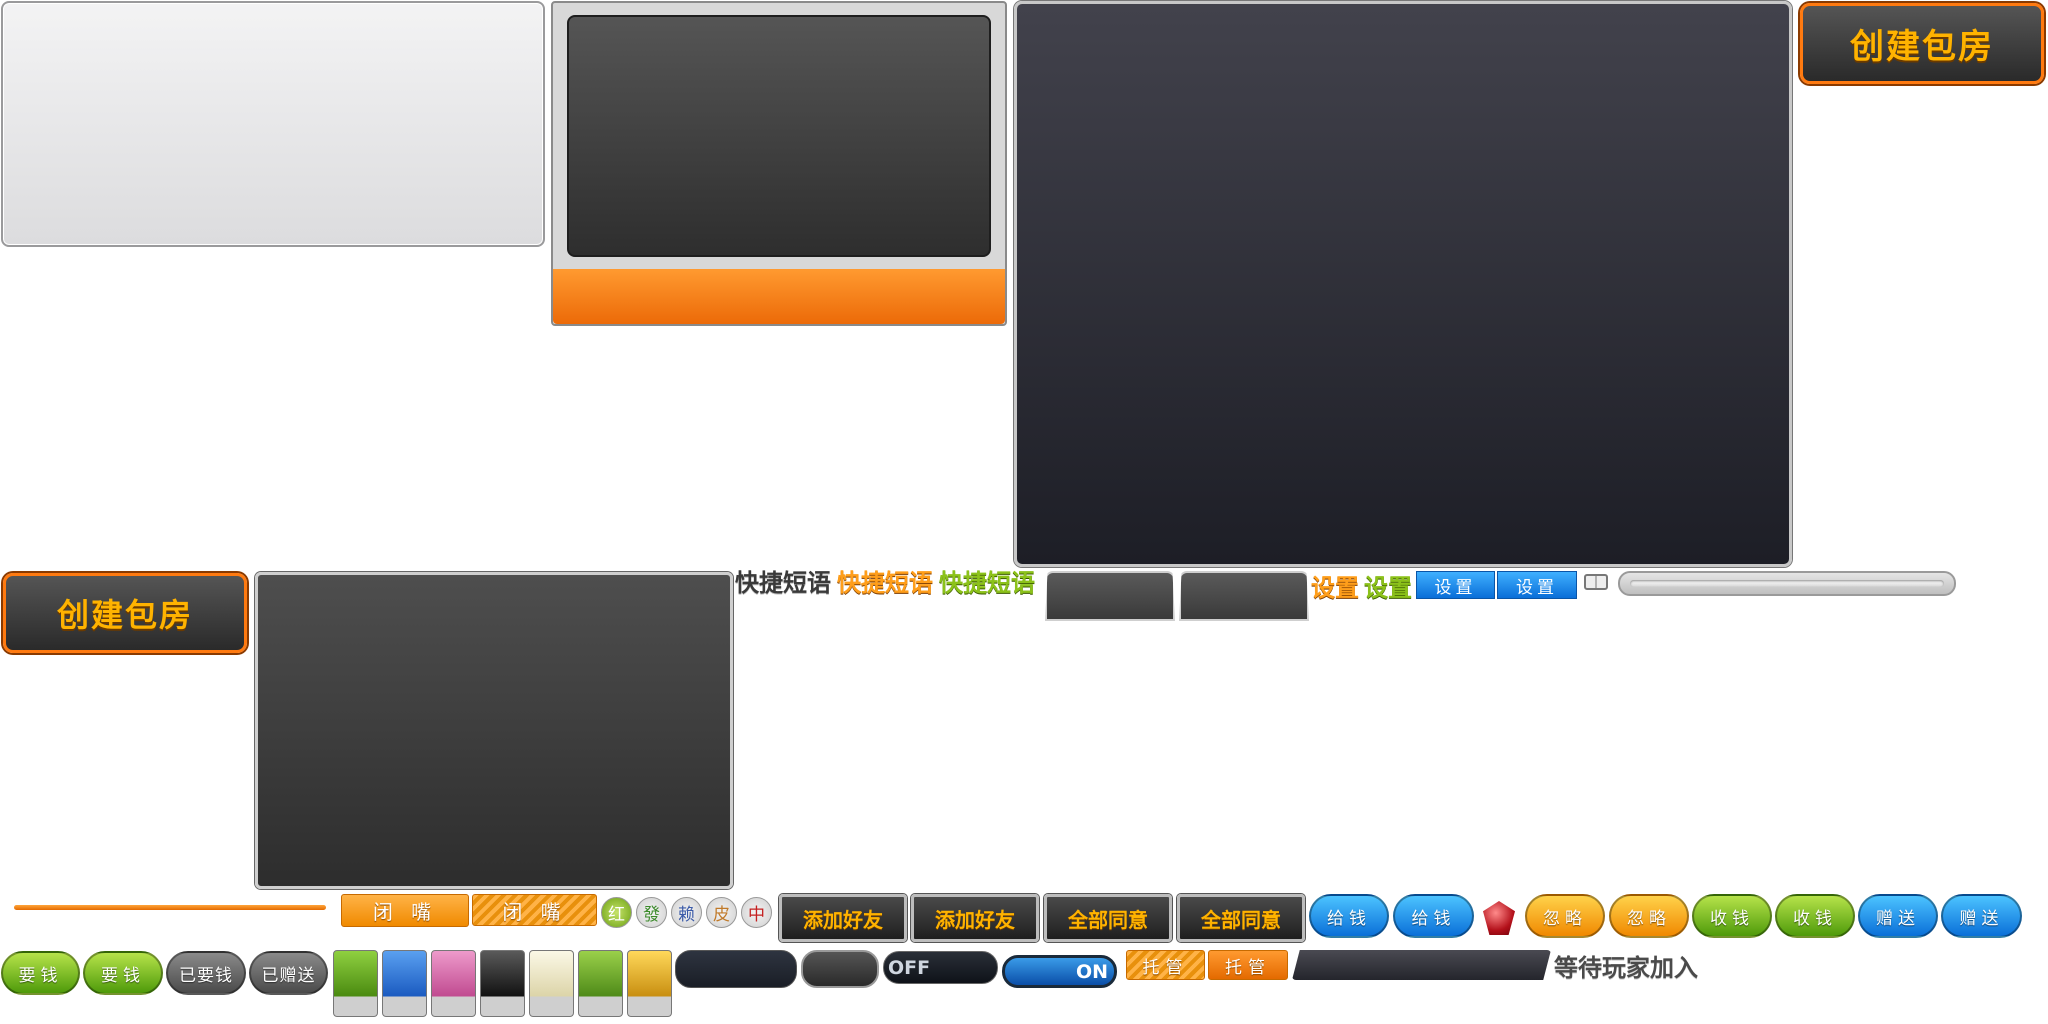 This screenshot has width=2048, height=1024. I want to click on collect-money-button: 收钱, so click(1732, 916).